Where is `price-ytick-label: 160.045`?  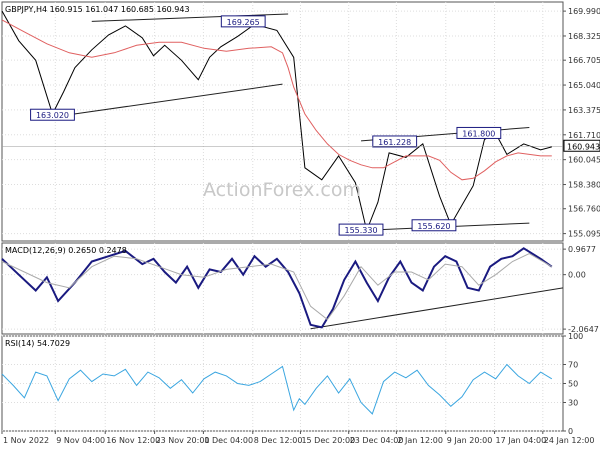
price-ytick-label: 160.045 is located at coordinates (584, 160).